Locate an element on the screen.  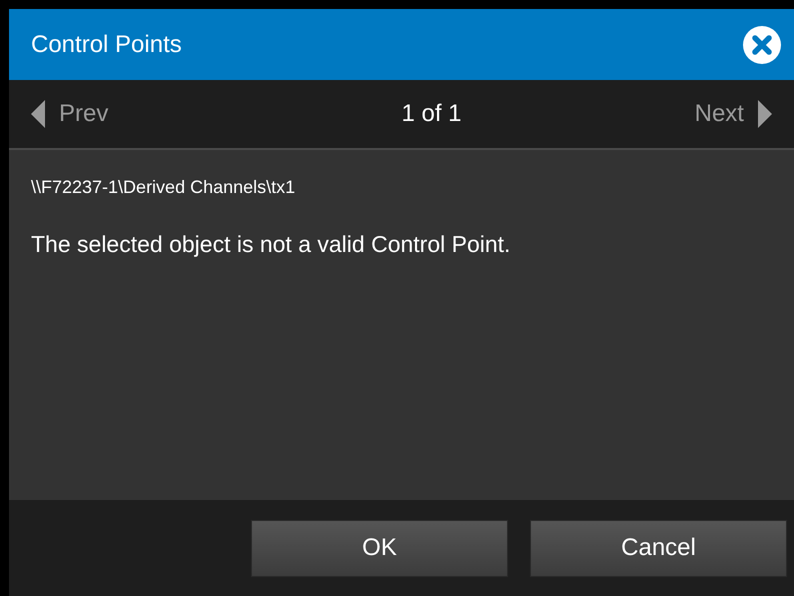
object-path: \\F72237-1\Derived Channels\tx1 is located at coordinates (163, 187).